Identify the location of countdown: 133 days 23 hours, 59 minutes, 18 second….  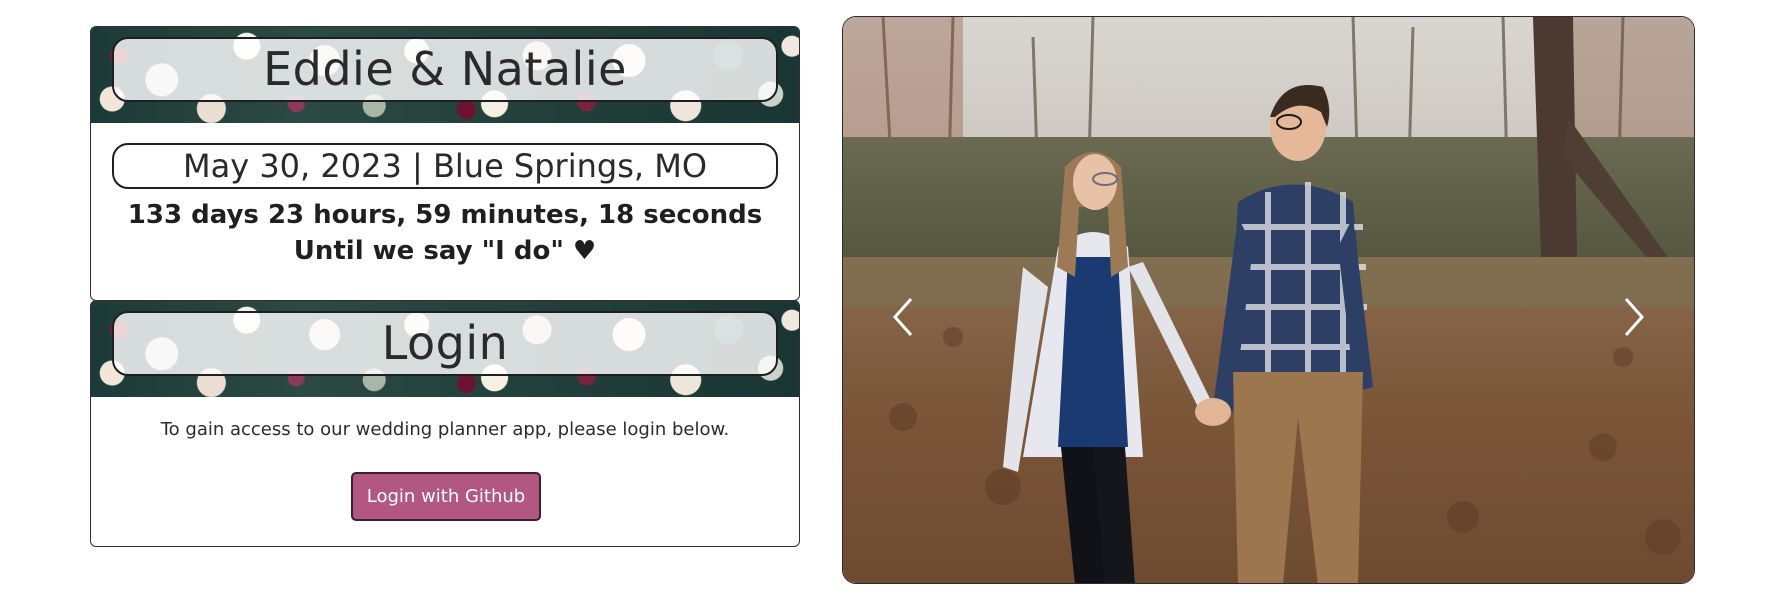
(445, 233).